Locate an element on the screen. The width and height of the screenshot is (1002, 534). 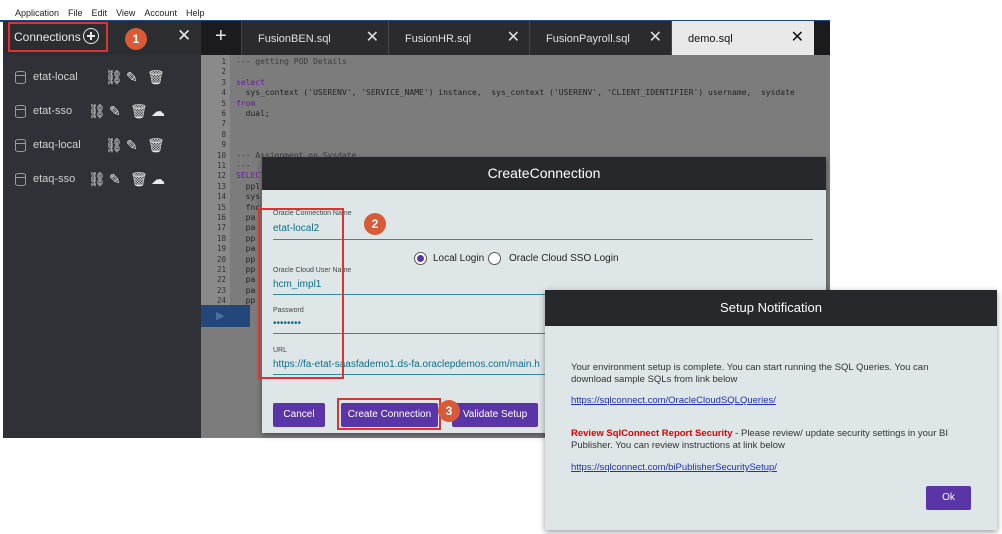
line-number: 7 is located at coordinates (223, 124).